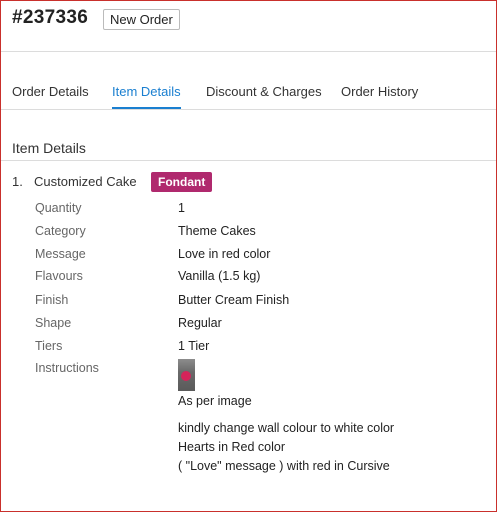 This screenshot has height=512, width=497. I want to click on active-tab-indicator, so click(146, 108).